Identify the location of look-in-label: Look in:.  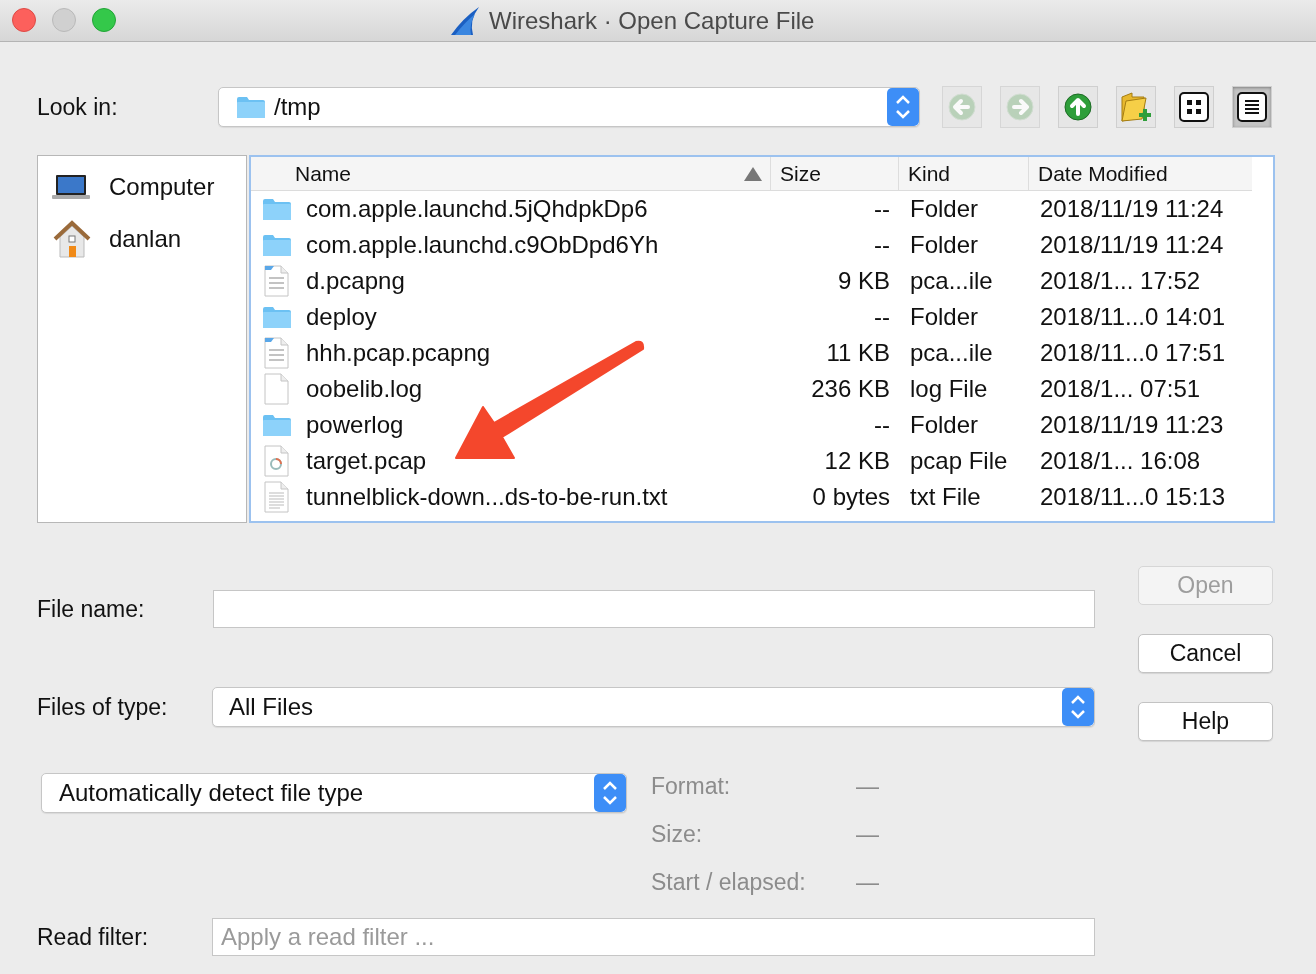
(78, 107).